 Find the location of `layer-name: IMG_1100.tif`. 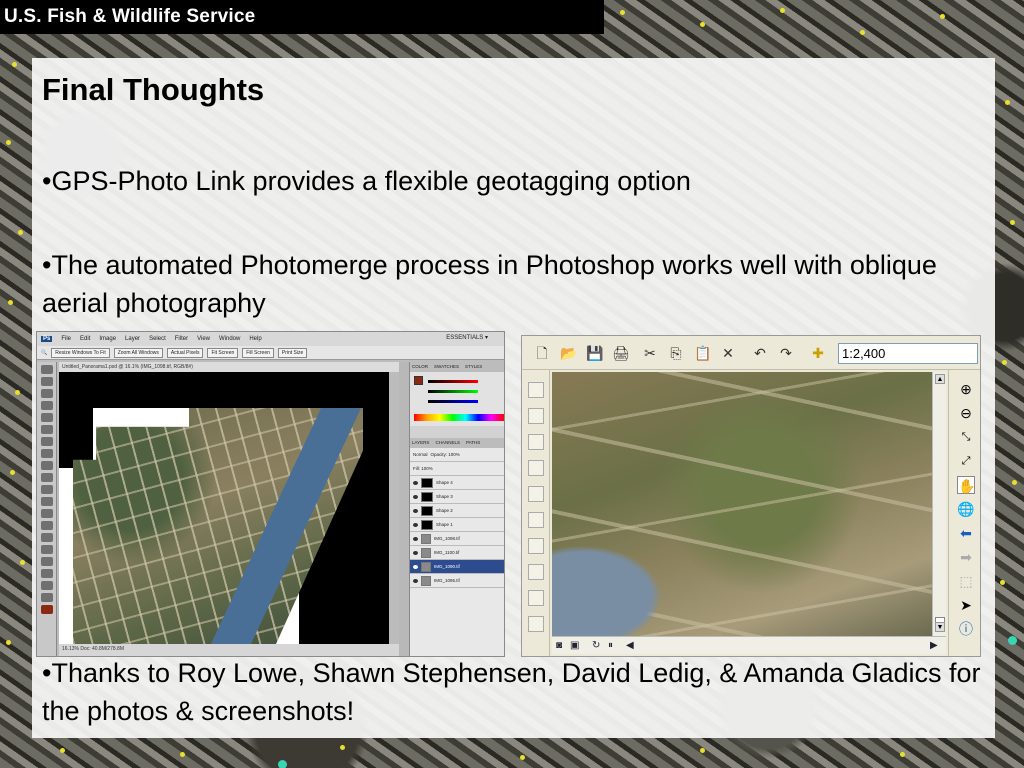

layer-name: IMG_1100.tif is located at coordinates (447, 552).